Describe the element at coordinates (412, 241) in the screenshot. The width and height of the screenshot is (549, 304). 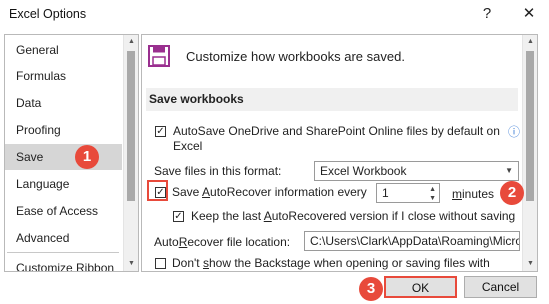
I see `autorecover-location-input: C:\Users\Clark\AppData\Roaming\Micro` at that location.